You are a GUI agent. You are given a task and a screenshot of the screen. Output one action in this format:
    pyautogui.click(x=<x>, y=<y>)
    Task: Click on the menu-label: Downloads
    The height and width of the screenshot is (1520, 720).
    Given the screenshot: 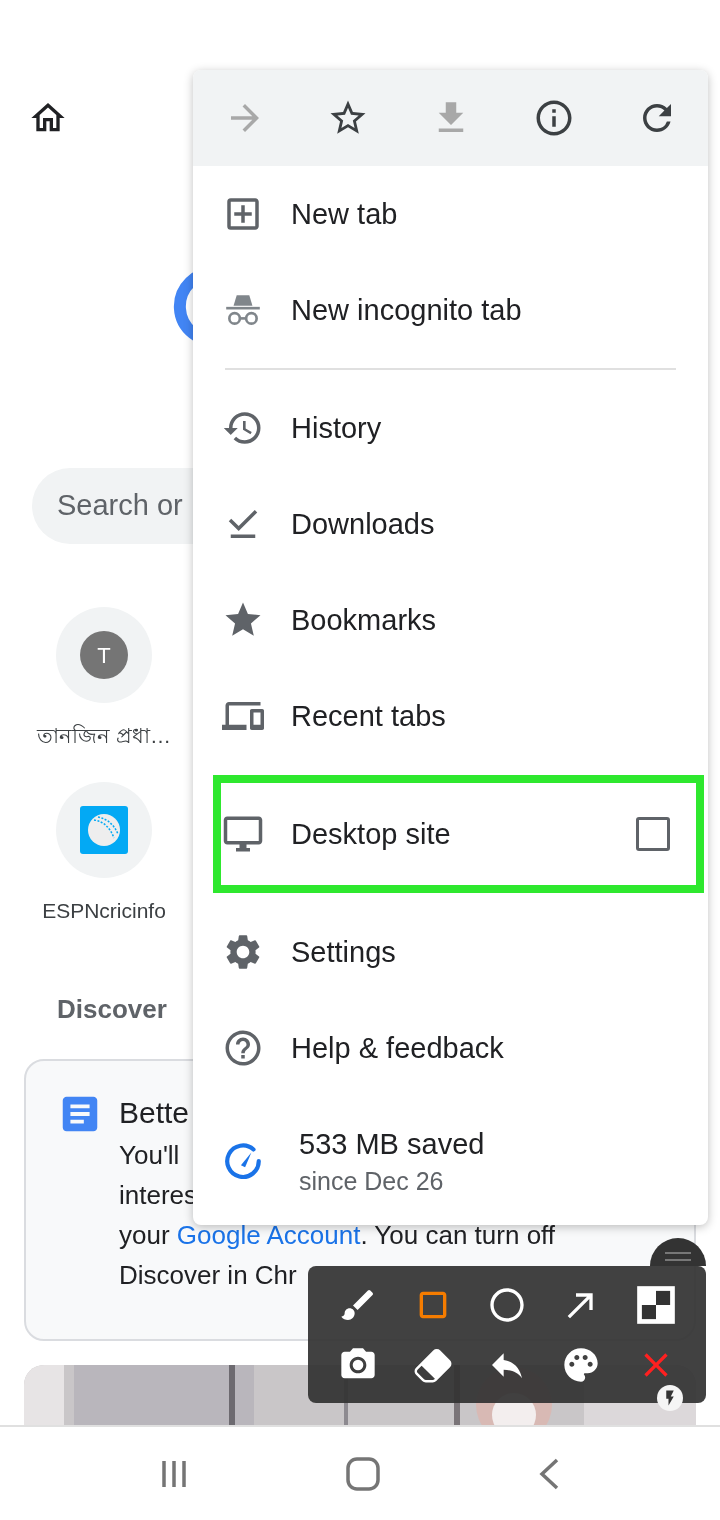 What is the action you would take?
    pyautogui.click(x=363, y=524)
    